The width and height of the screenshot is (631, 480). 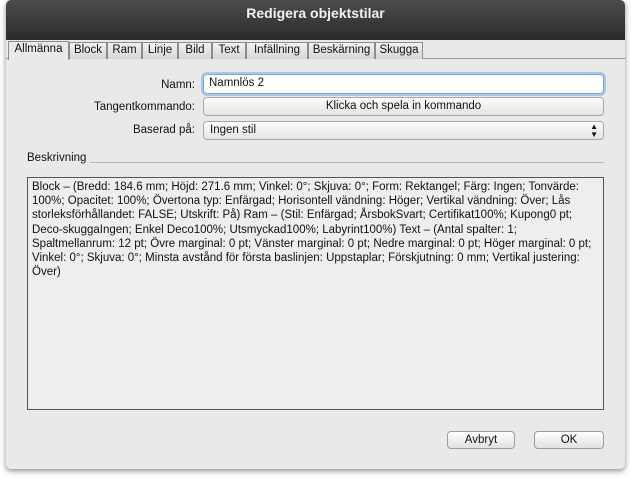 I want to click on record-shortcut-button: Klicka och spela in kommando, so click(x=403, y=106).